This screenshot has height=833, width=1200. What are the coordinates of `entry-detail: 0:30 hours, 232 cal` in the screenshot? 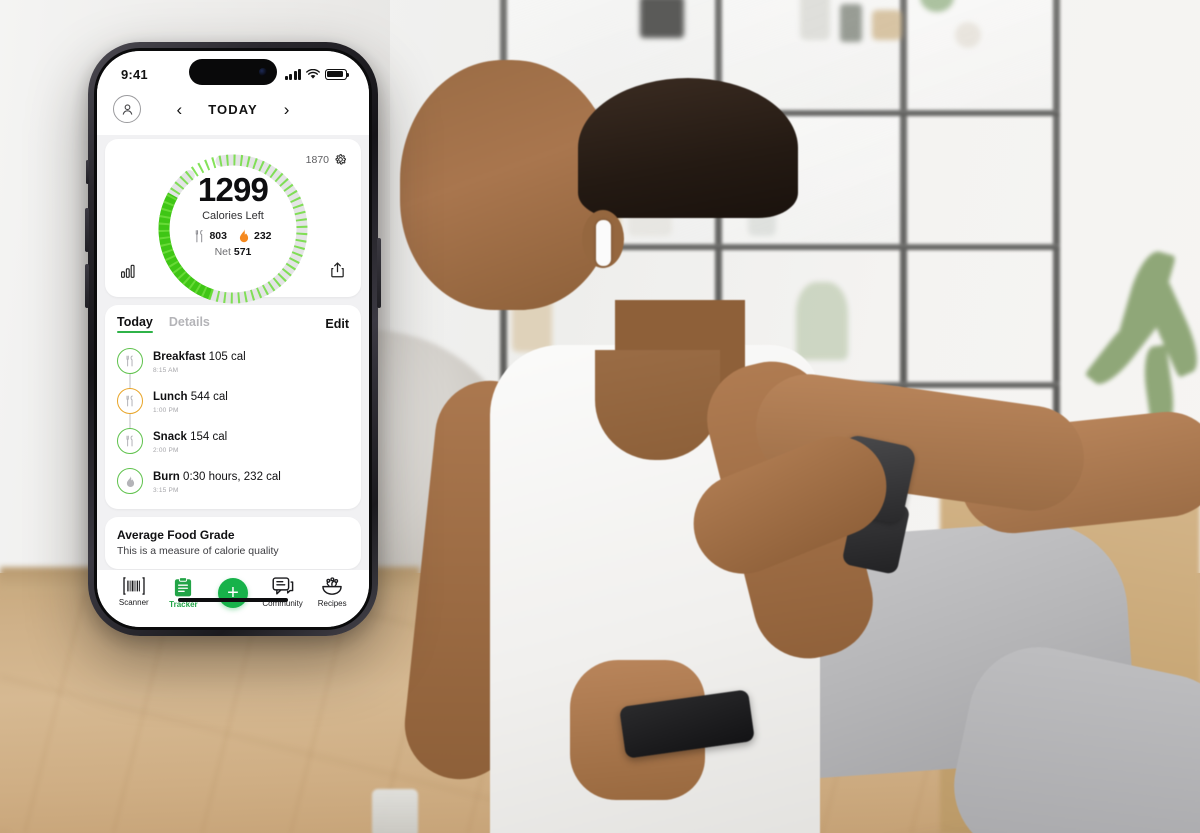 It's located at (232, 477).